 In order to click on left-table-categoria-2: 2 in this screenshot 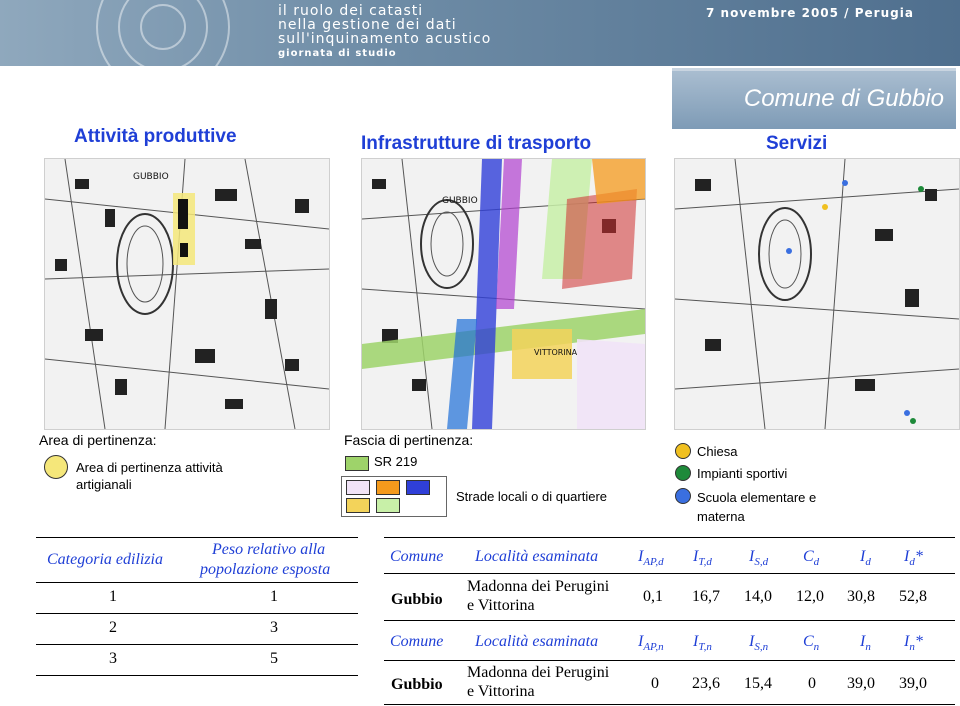, I will do `click(113, 627)`.